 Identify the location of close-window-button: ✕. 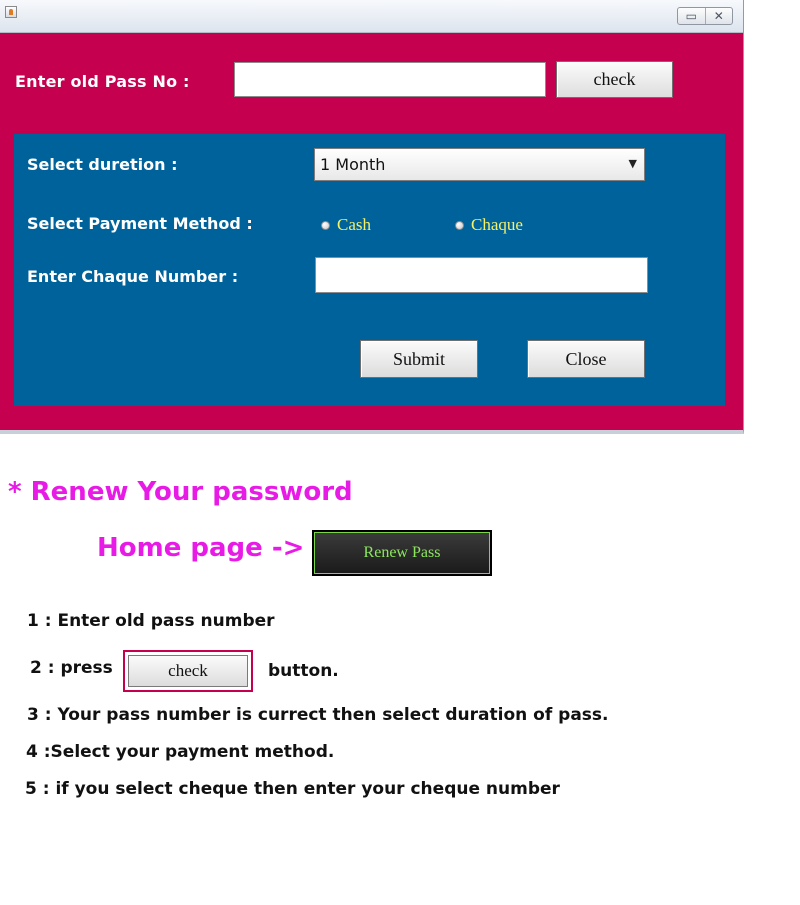
(718, 16).